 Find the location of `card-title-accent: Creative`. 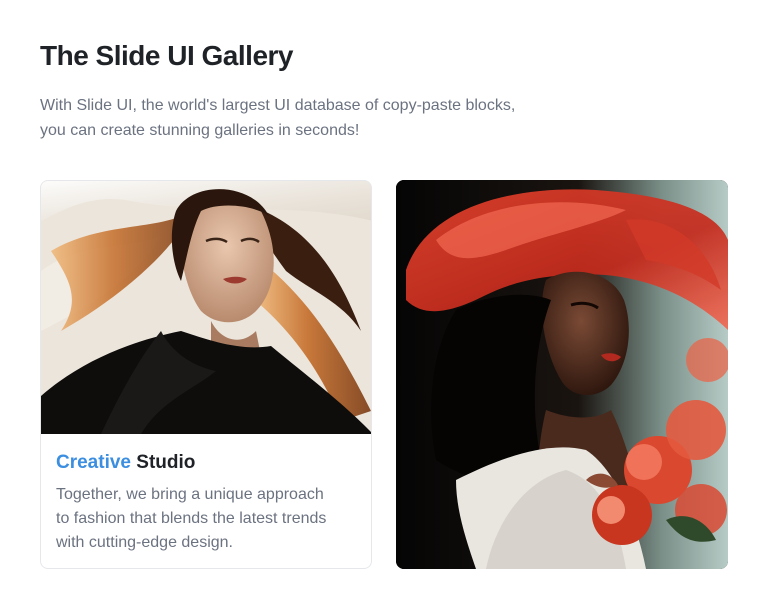

card-title-accent: Creative is located at coordinates (93, 462).